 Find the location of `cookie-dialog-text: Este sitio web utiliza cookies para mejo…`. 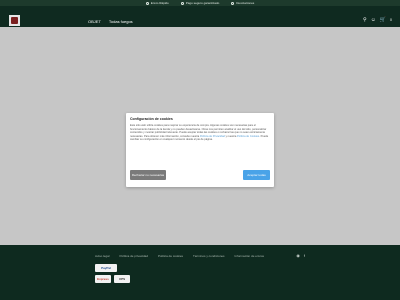

cookie-dialog-text: Este sitio web utiliza cookies para mejo… is located at coordinates (200, 143).